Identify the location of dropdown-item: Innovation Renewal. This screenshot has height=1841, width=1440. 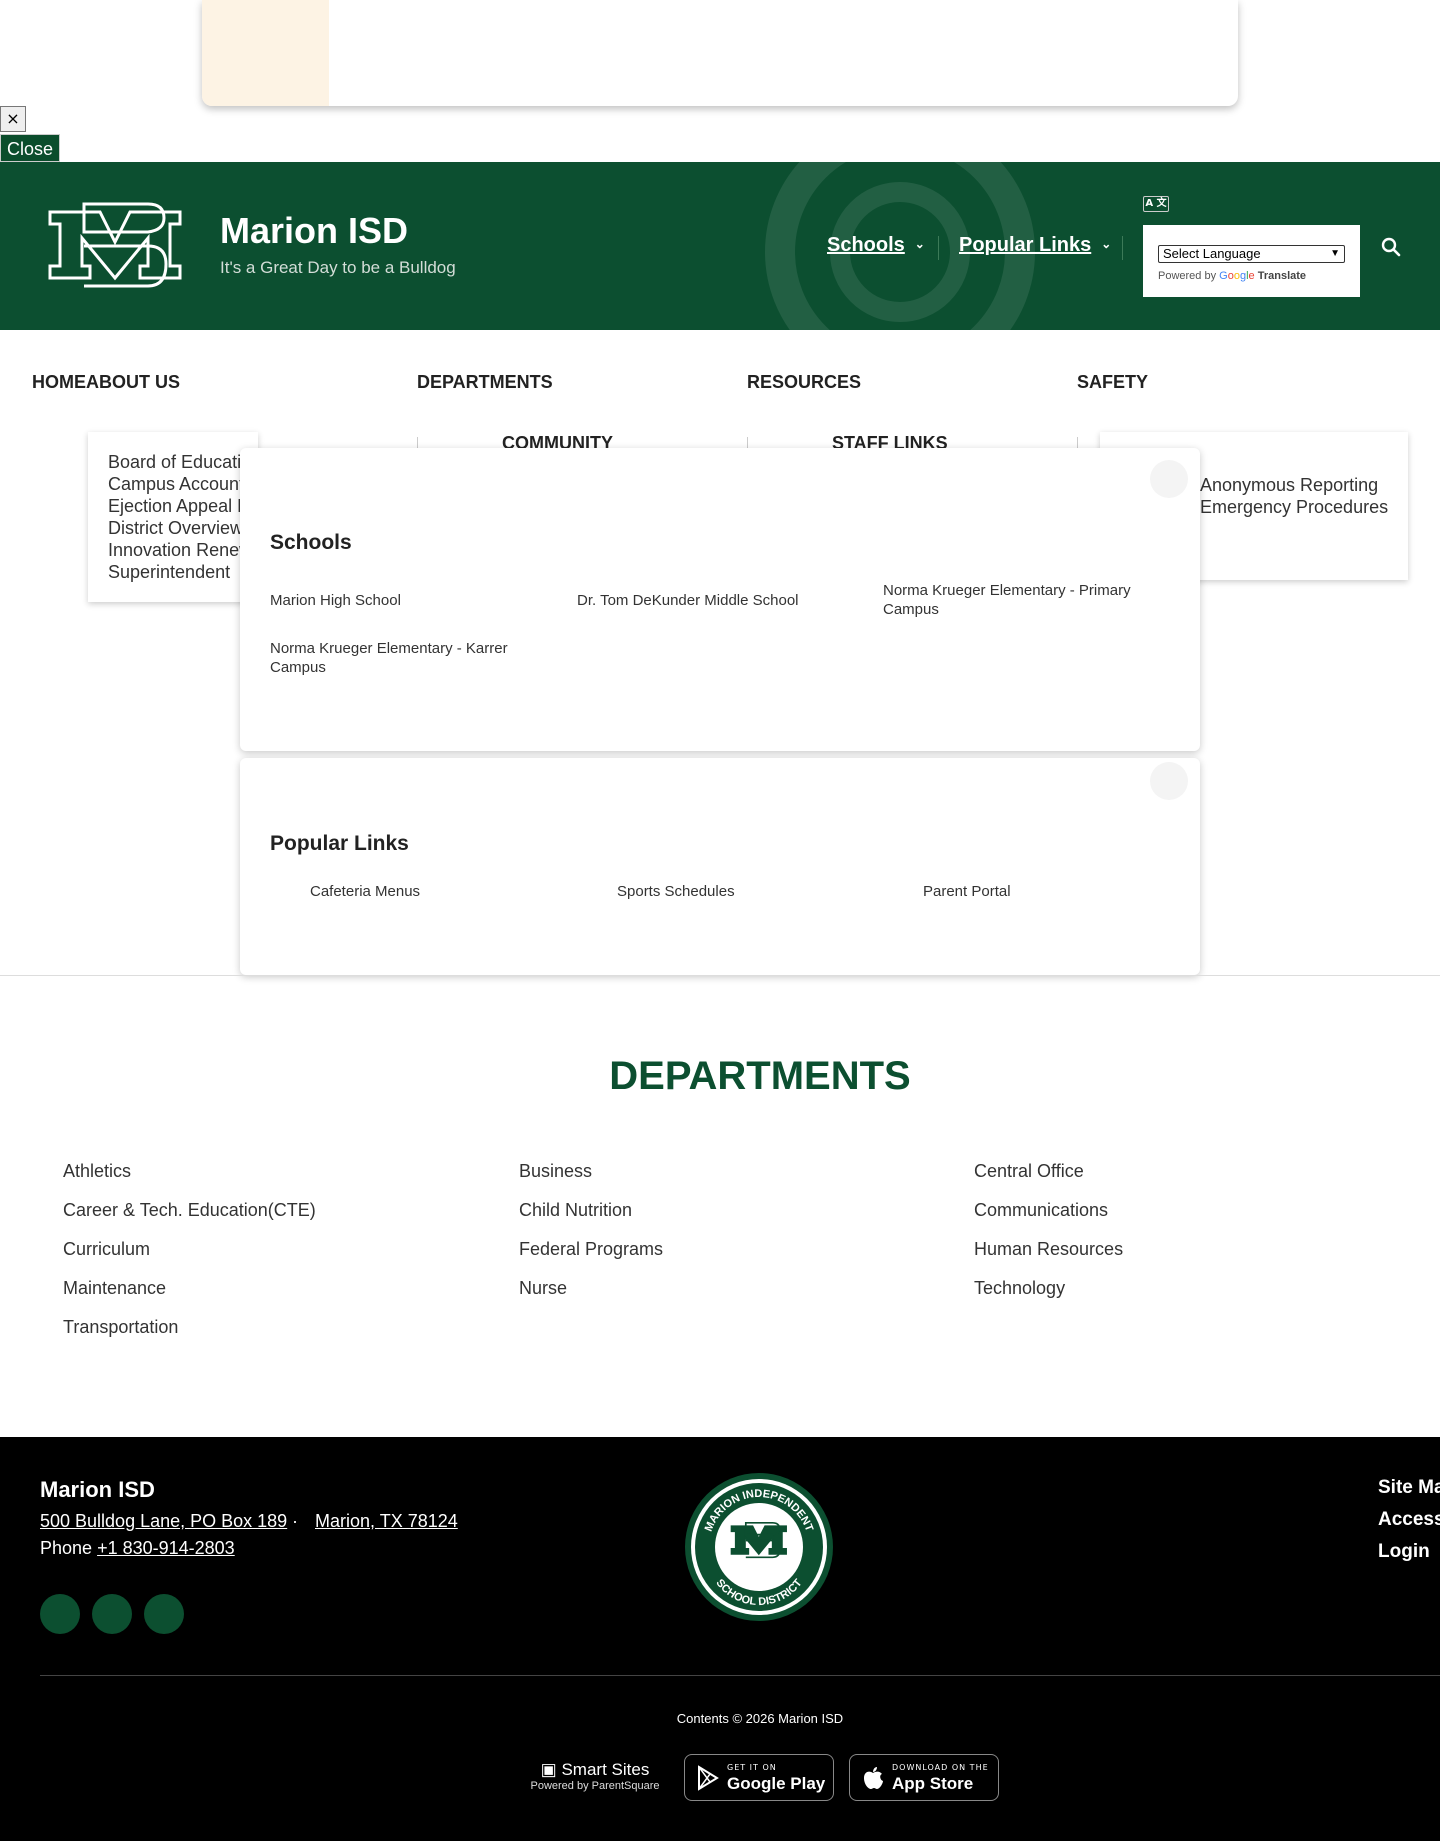
(183, 550).